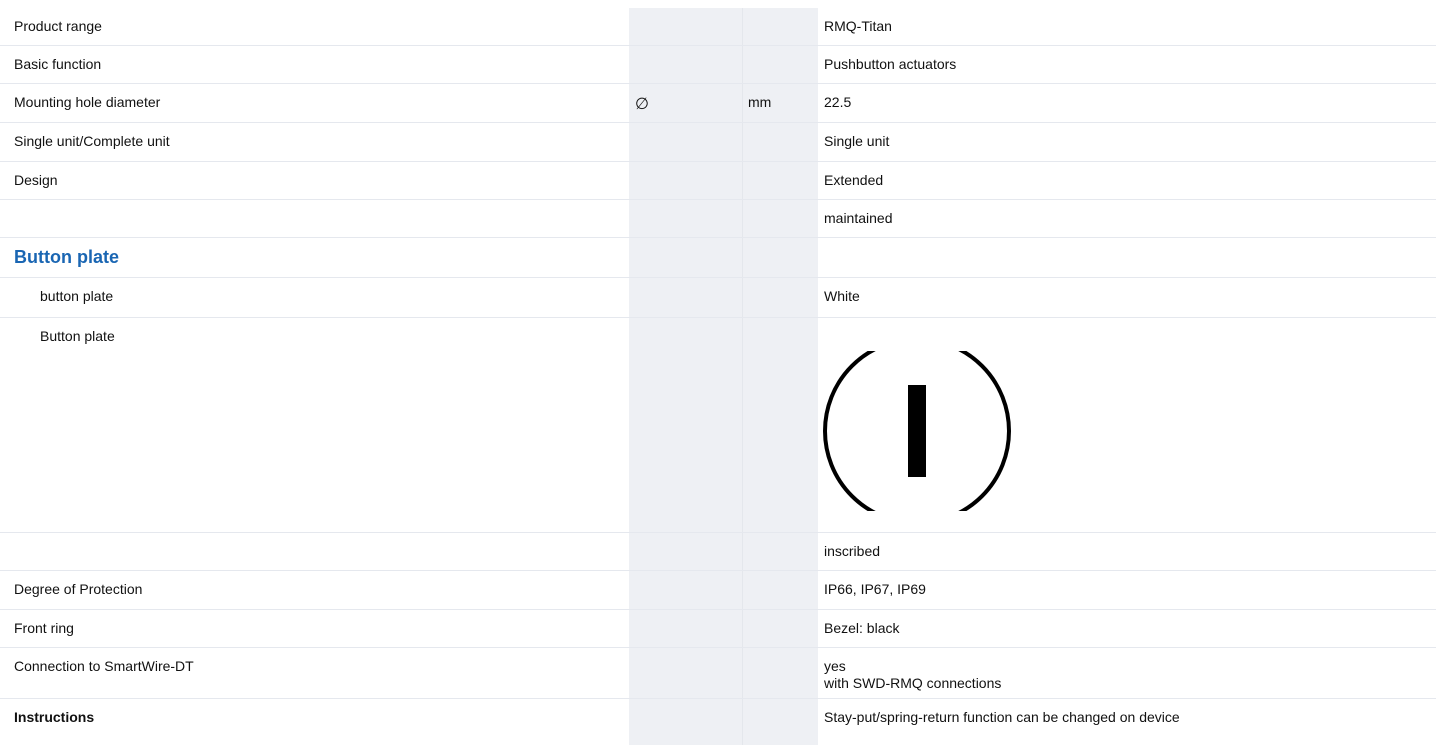 The width and height of the screenshot is (1436, 745). What do you see at coordinates (760, 102) in the screenshot?
I see `row-unit: mm` at bounding box center [760, 102].